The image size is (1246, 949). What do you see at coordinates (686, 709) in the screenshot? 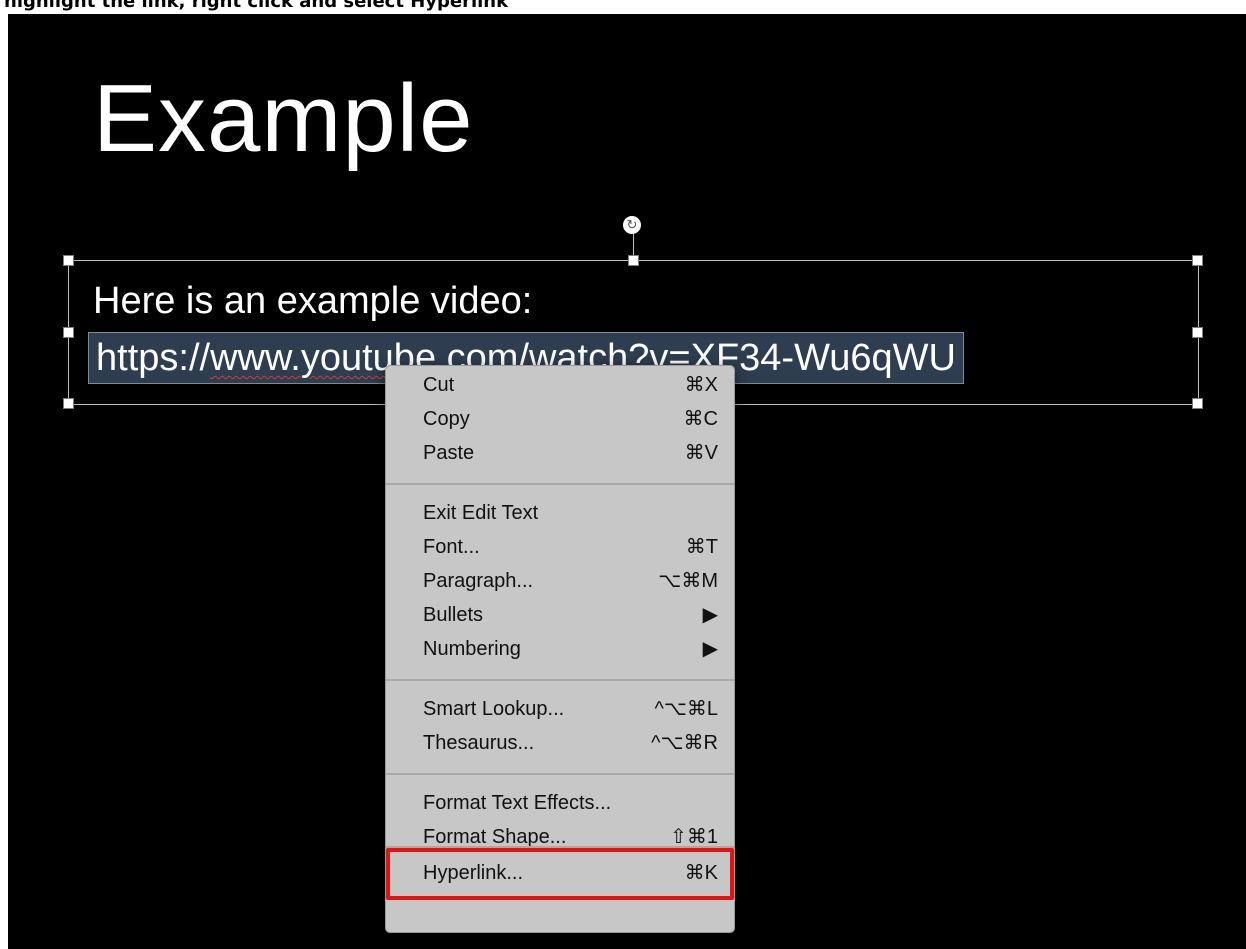
I see `menu-item-shortcut: ^⌥⌘L` at bounding box center [686, 709].